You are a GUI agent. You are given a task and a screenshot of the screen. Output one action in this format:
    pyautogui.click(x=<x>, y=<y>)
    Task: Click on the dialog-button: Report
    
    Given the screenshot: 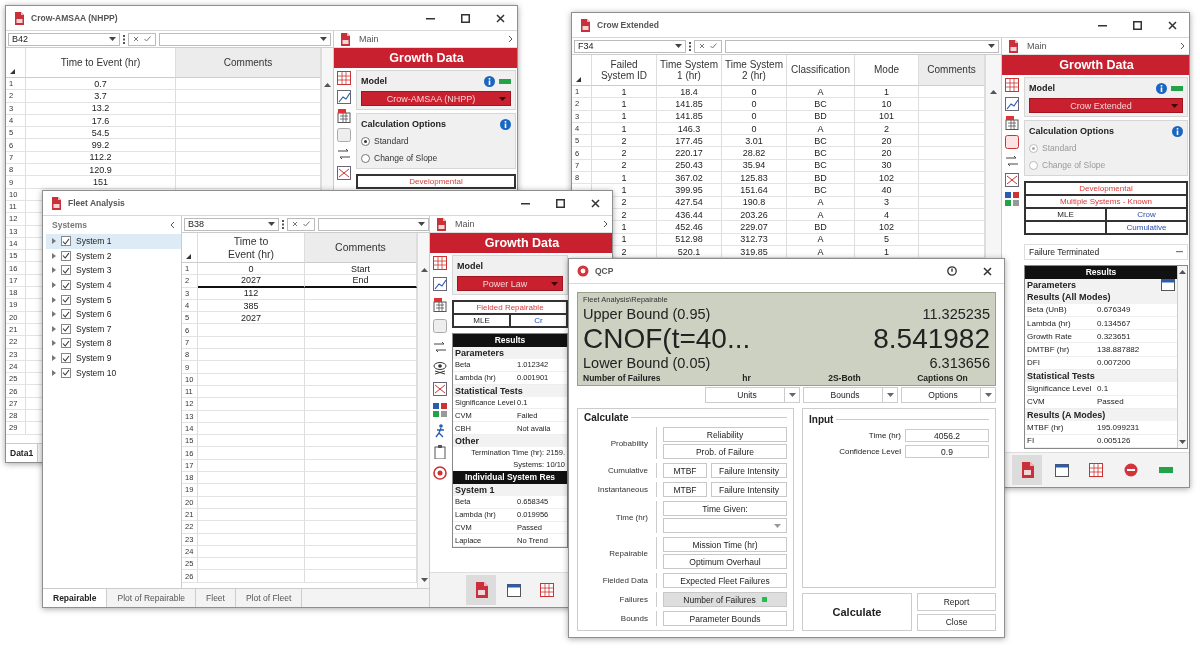 What is the action you would take?
    pyautogui.click(x=956, y=602)
    